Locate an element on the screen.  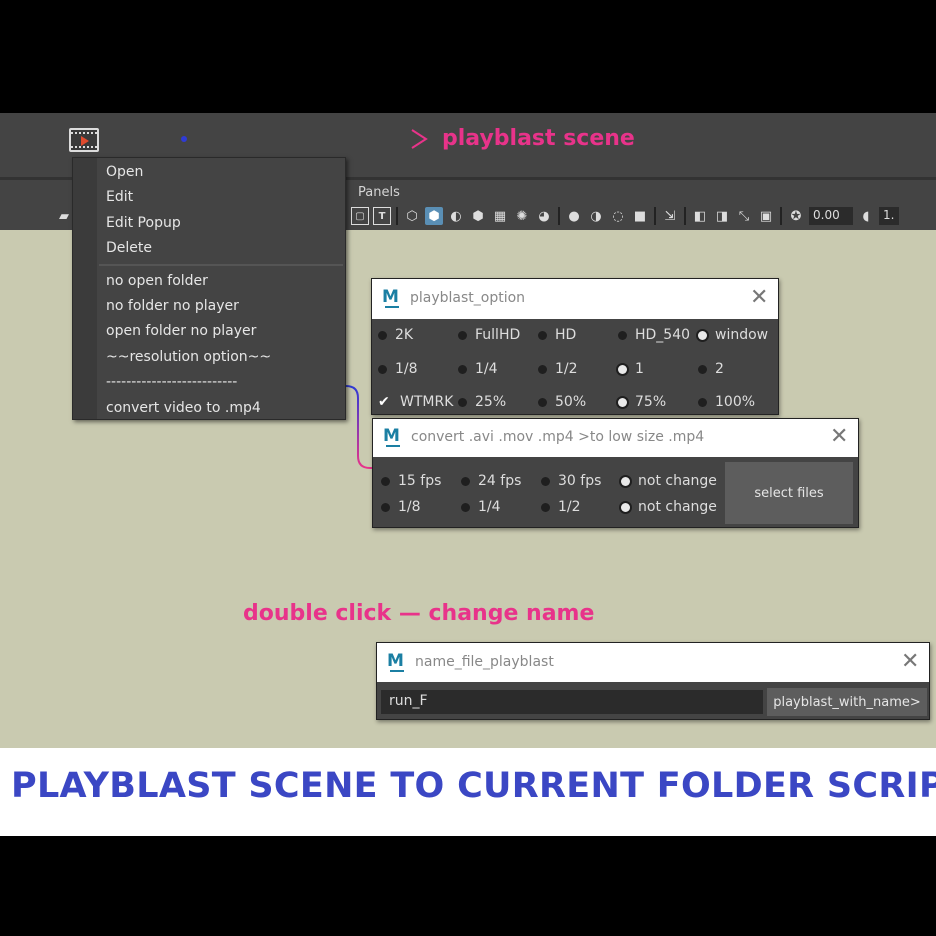
select-files-button: select files is located at coordinates (789, 493).